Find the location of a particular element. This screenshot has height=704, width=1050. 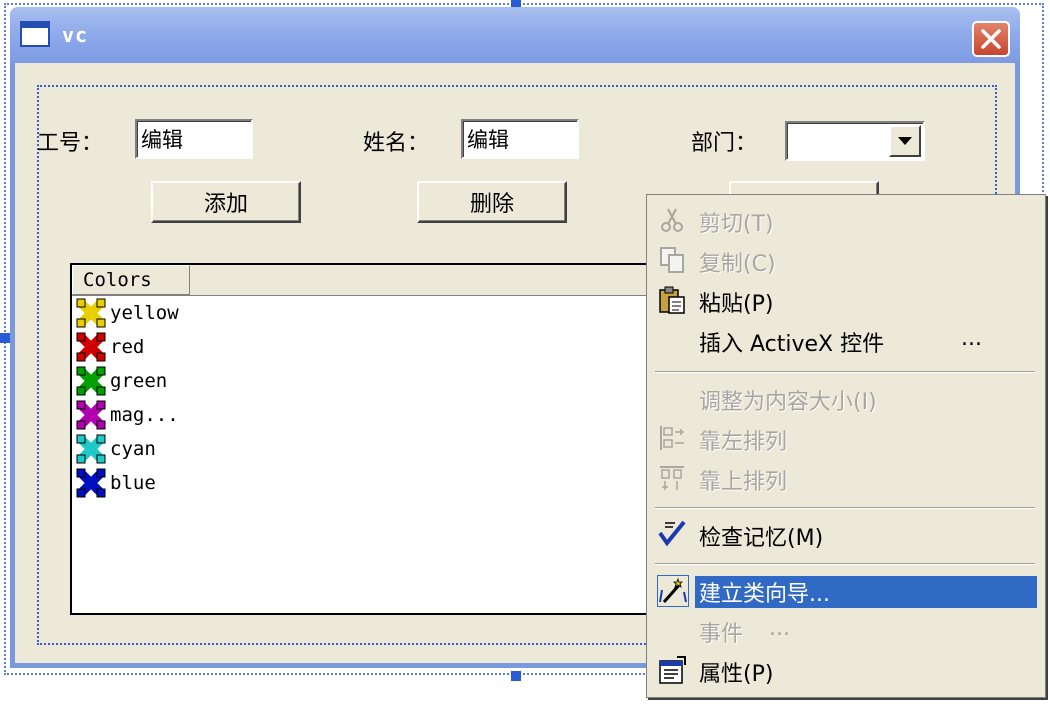

menu-item-properties: 属性(P) is located at coordinates (845, 670).